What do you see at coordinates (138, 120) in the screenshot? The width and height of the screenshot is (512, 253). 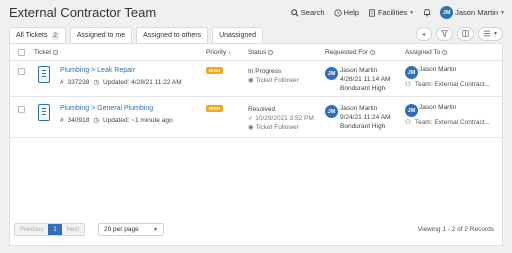 I see `ticket-updated: Updated: ~1 minute ago` at bounding box center [138, 120].